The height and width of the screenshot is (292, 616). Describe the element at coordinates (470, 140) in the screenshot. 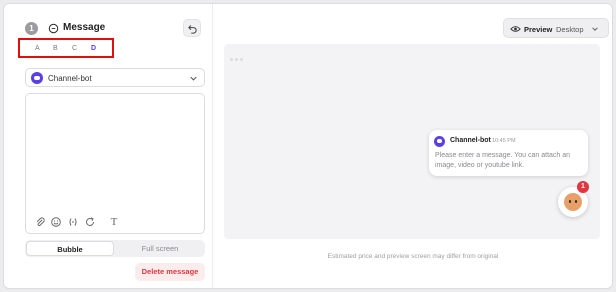

I see `bubble-sender: Channel-bot` at that location.